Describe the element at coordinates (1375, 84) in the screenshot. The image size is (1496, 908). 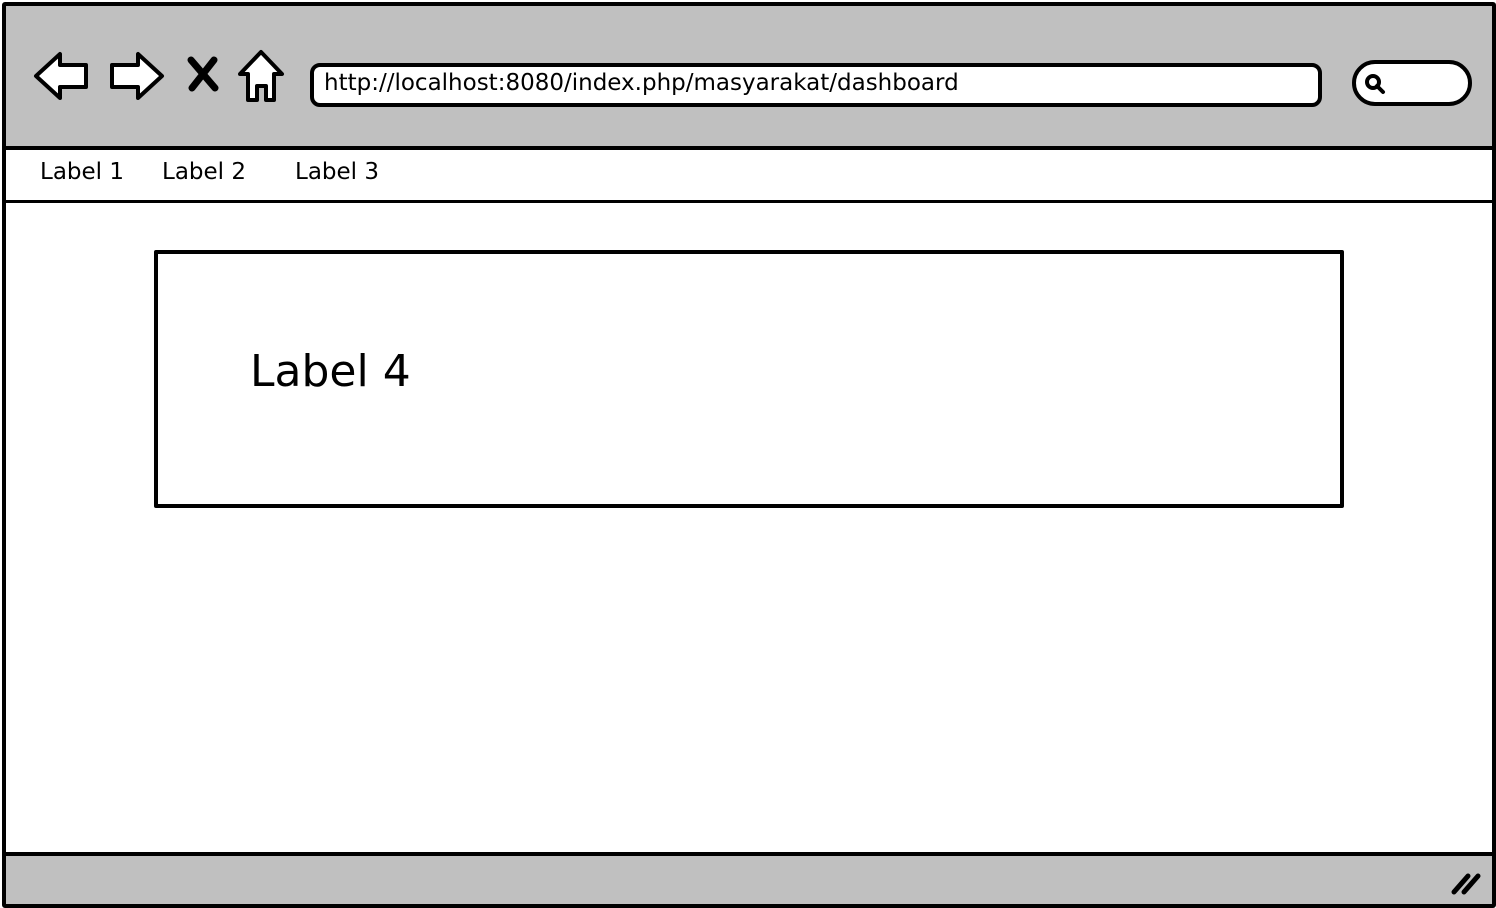
I see `search-icon` at that location.